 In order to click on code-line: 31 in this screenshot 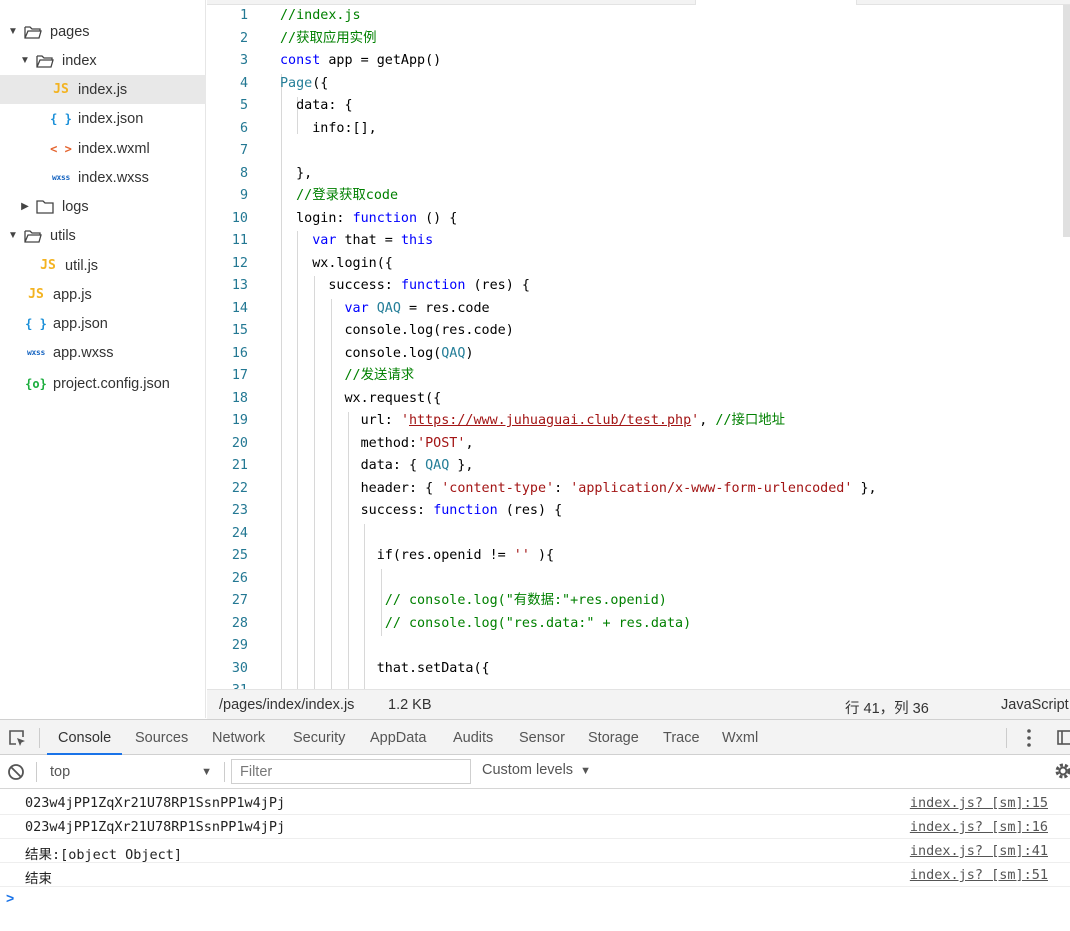, I will do `click(634, 684)`.